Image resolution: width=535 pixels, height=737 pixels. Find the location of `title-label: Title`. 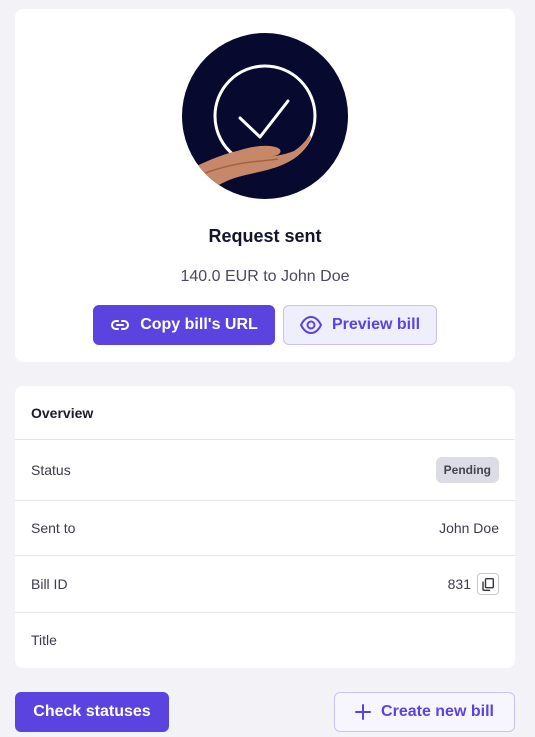

title-label: Title is located at coordinates (44, 640).